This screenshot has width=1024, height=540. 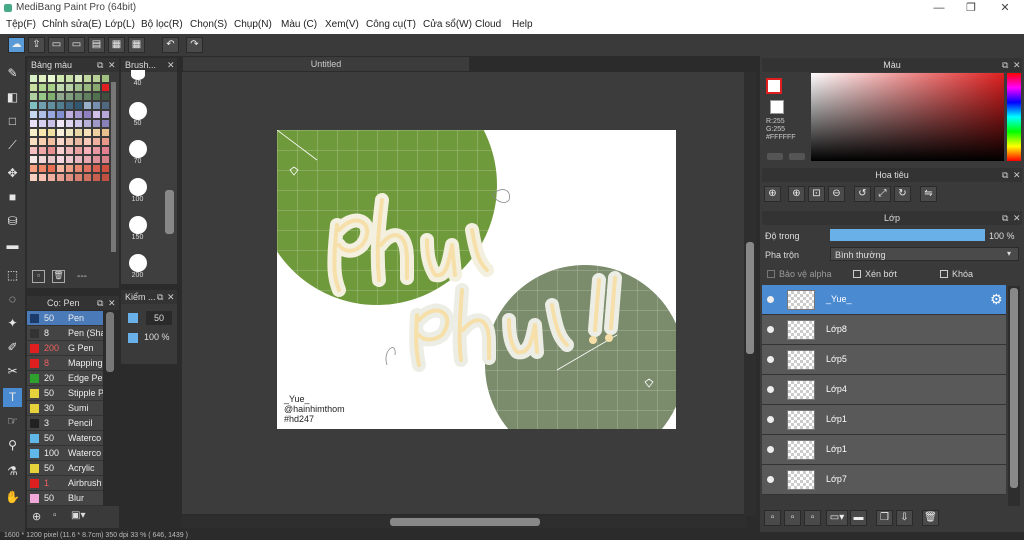 I want to click on zoom-out-icon: ⊖, so click(x=836, y=194).